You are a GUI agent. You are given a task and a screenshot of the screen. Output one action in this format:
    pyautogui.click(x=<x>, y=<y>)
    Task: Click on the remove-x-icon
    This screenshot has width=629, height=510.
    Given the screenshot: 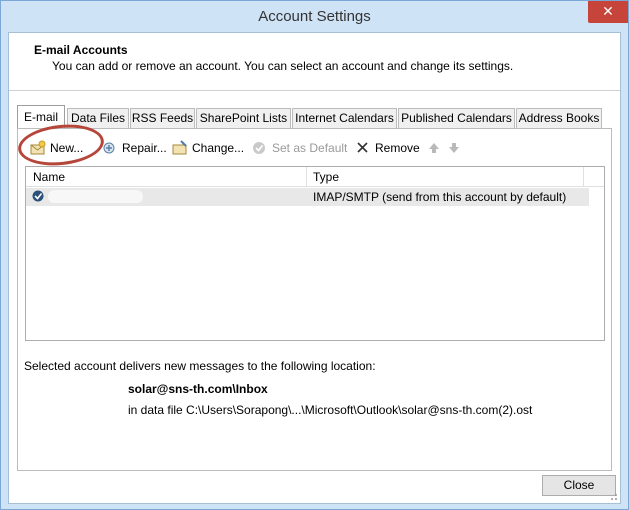 What is the action you would take?
    pyautogui.click(x=362, y=147)
    